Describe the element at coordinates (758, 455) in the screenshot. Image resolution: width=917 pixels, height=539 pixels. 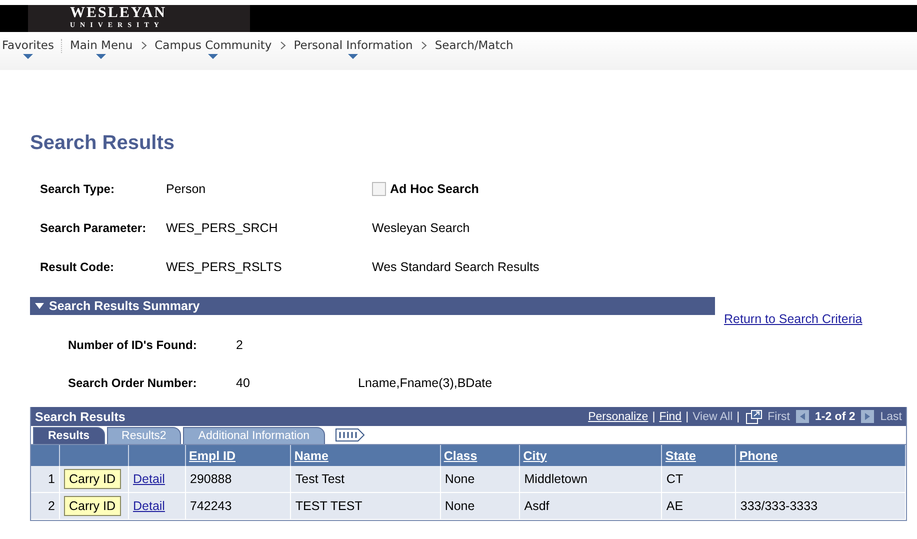
I see `column-header: Phone` at that location.